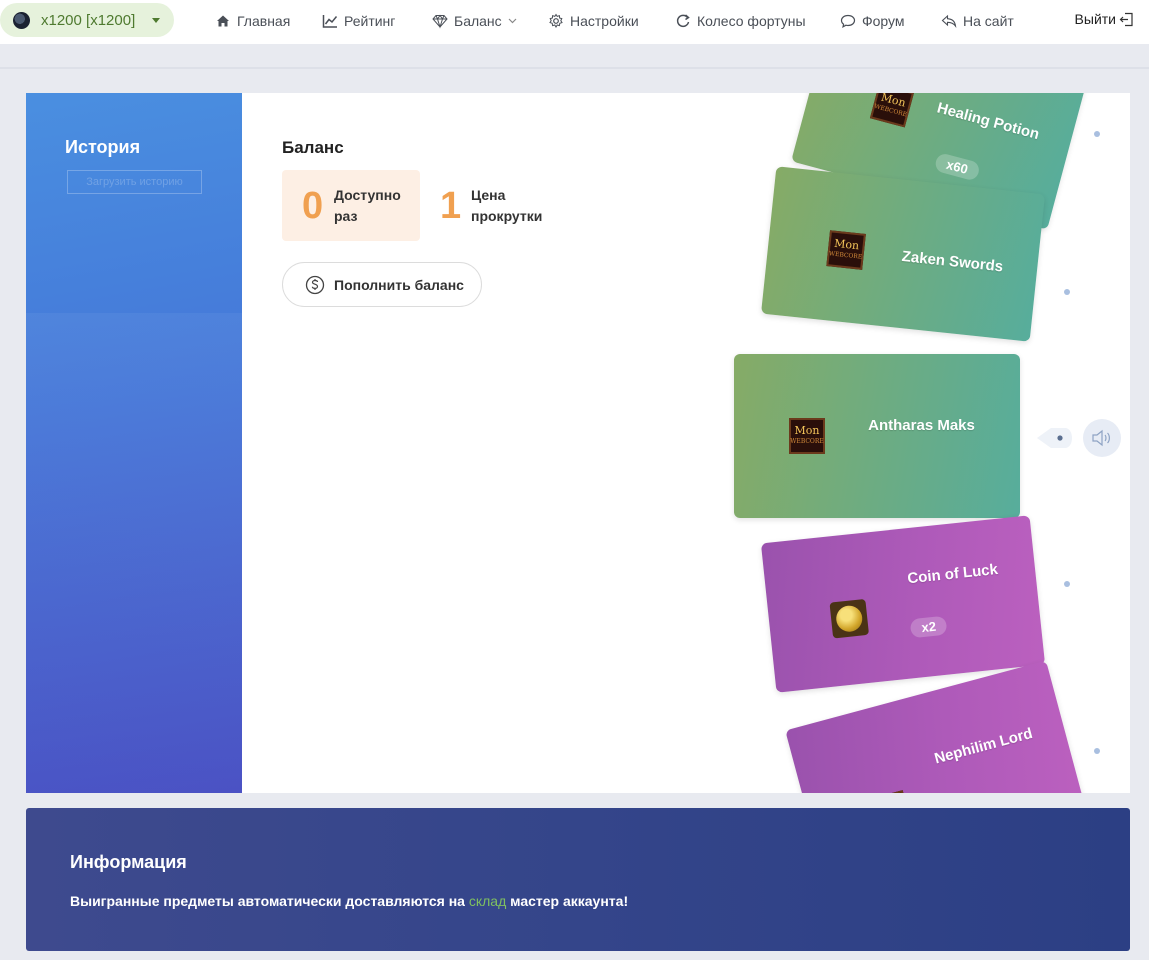  What do you see at coordinates (21, 20) in the screenshot?
I see `globe-icon` at bounding box center [21, 20].